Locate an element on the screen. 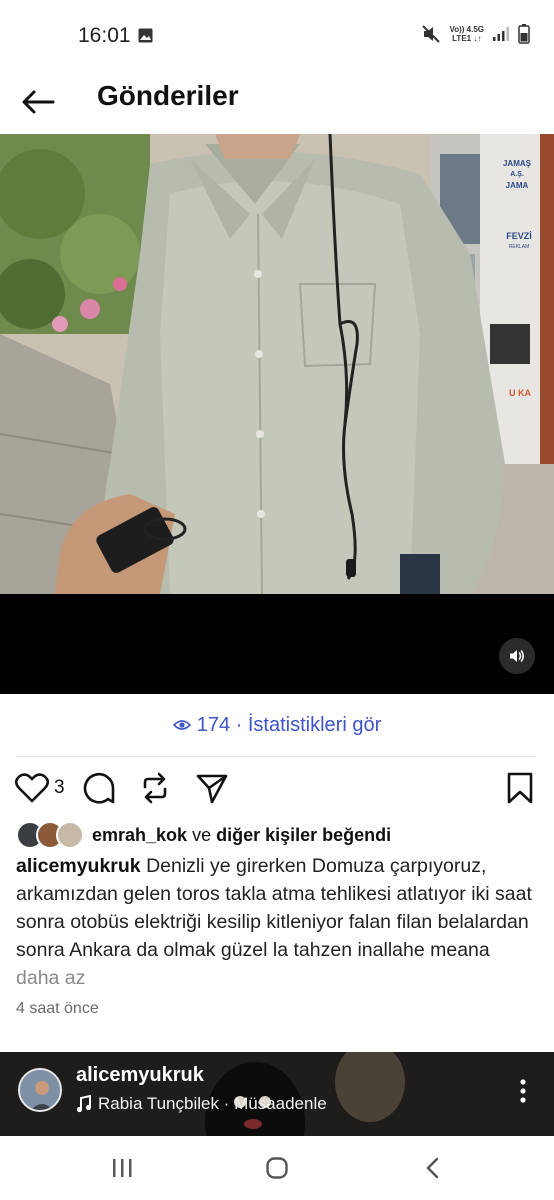 Image resolution: width=554 pixels, height=1200 pixels. repost-button is located at coordinates (155, 788).